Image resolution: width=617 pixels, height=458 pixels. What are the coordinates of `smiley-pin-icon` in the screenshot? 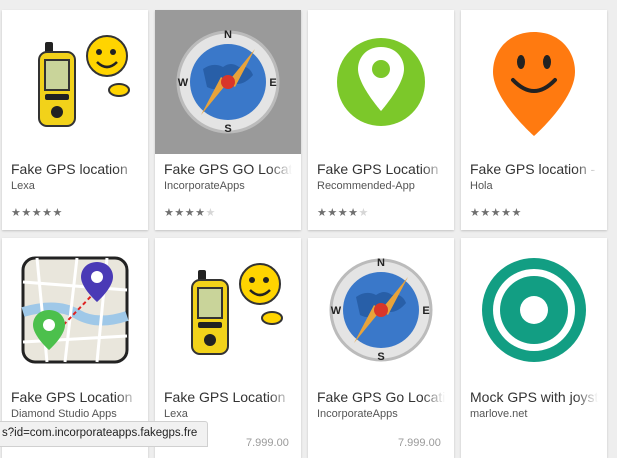 It's located at (534, 82).